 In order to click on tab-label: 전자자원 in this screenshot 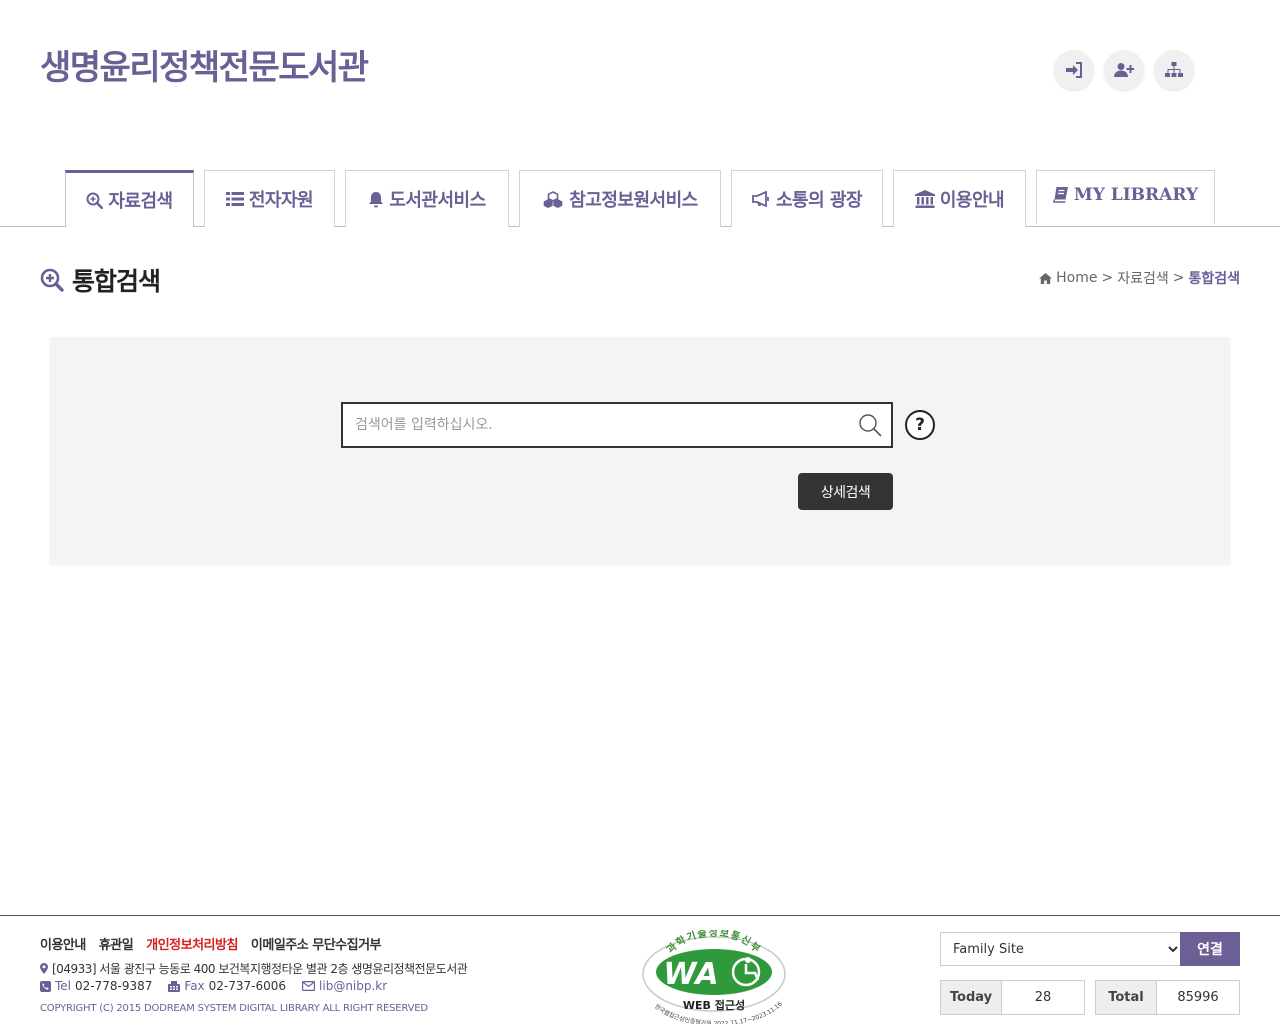, I will do `click(281, 200)`.